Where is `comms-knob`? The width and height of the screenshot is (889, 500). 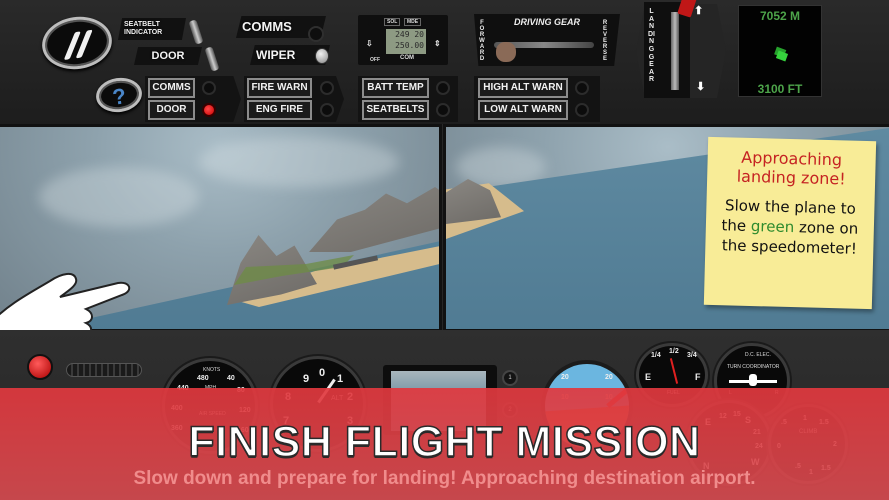
comms-knob is located at coordinates (316, 34).